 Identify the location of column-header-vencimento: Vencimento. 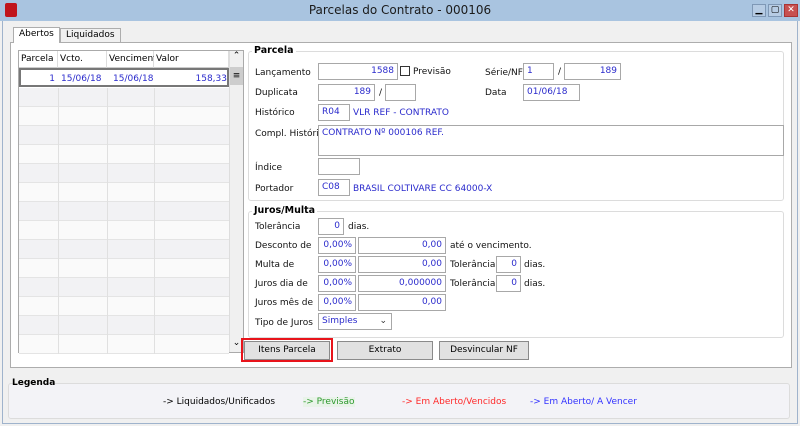
(134, 59).